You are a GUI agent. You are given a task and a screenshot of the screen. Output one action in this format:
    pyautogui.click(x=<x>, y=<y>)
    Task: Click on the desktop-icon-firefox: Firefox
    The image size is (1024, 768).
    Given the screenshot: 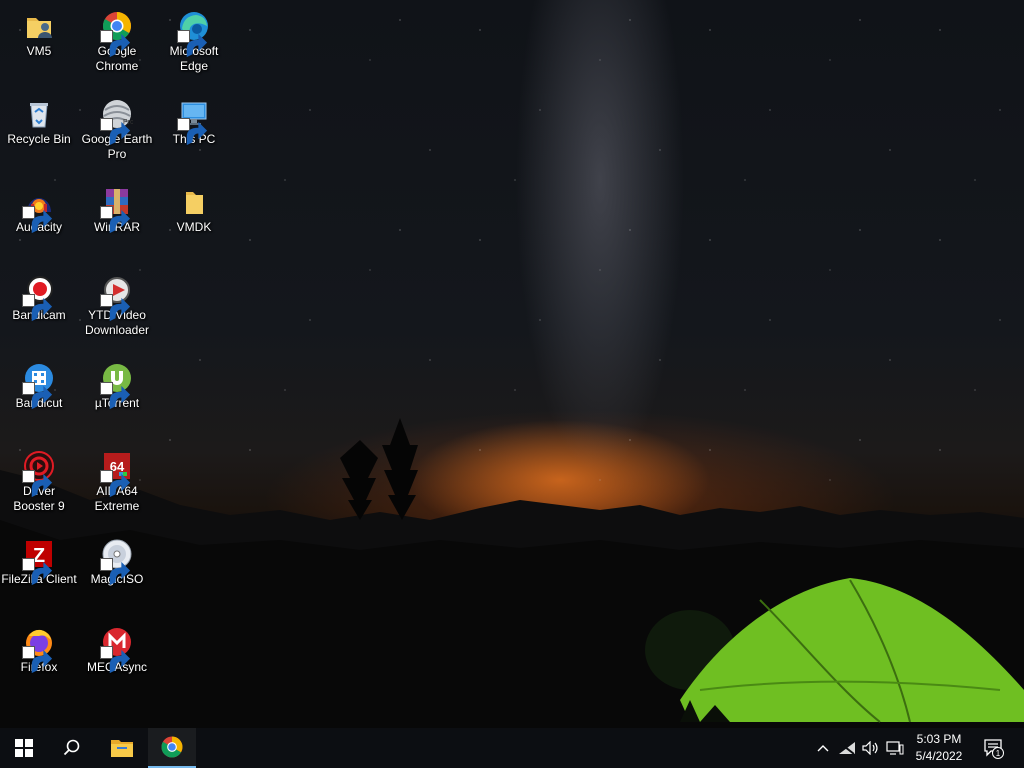 What is the action you would take?
    pyautogui.click(x=39, y=647)
    